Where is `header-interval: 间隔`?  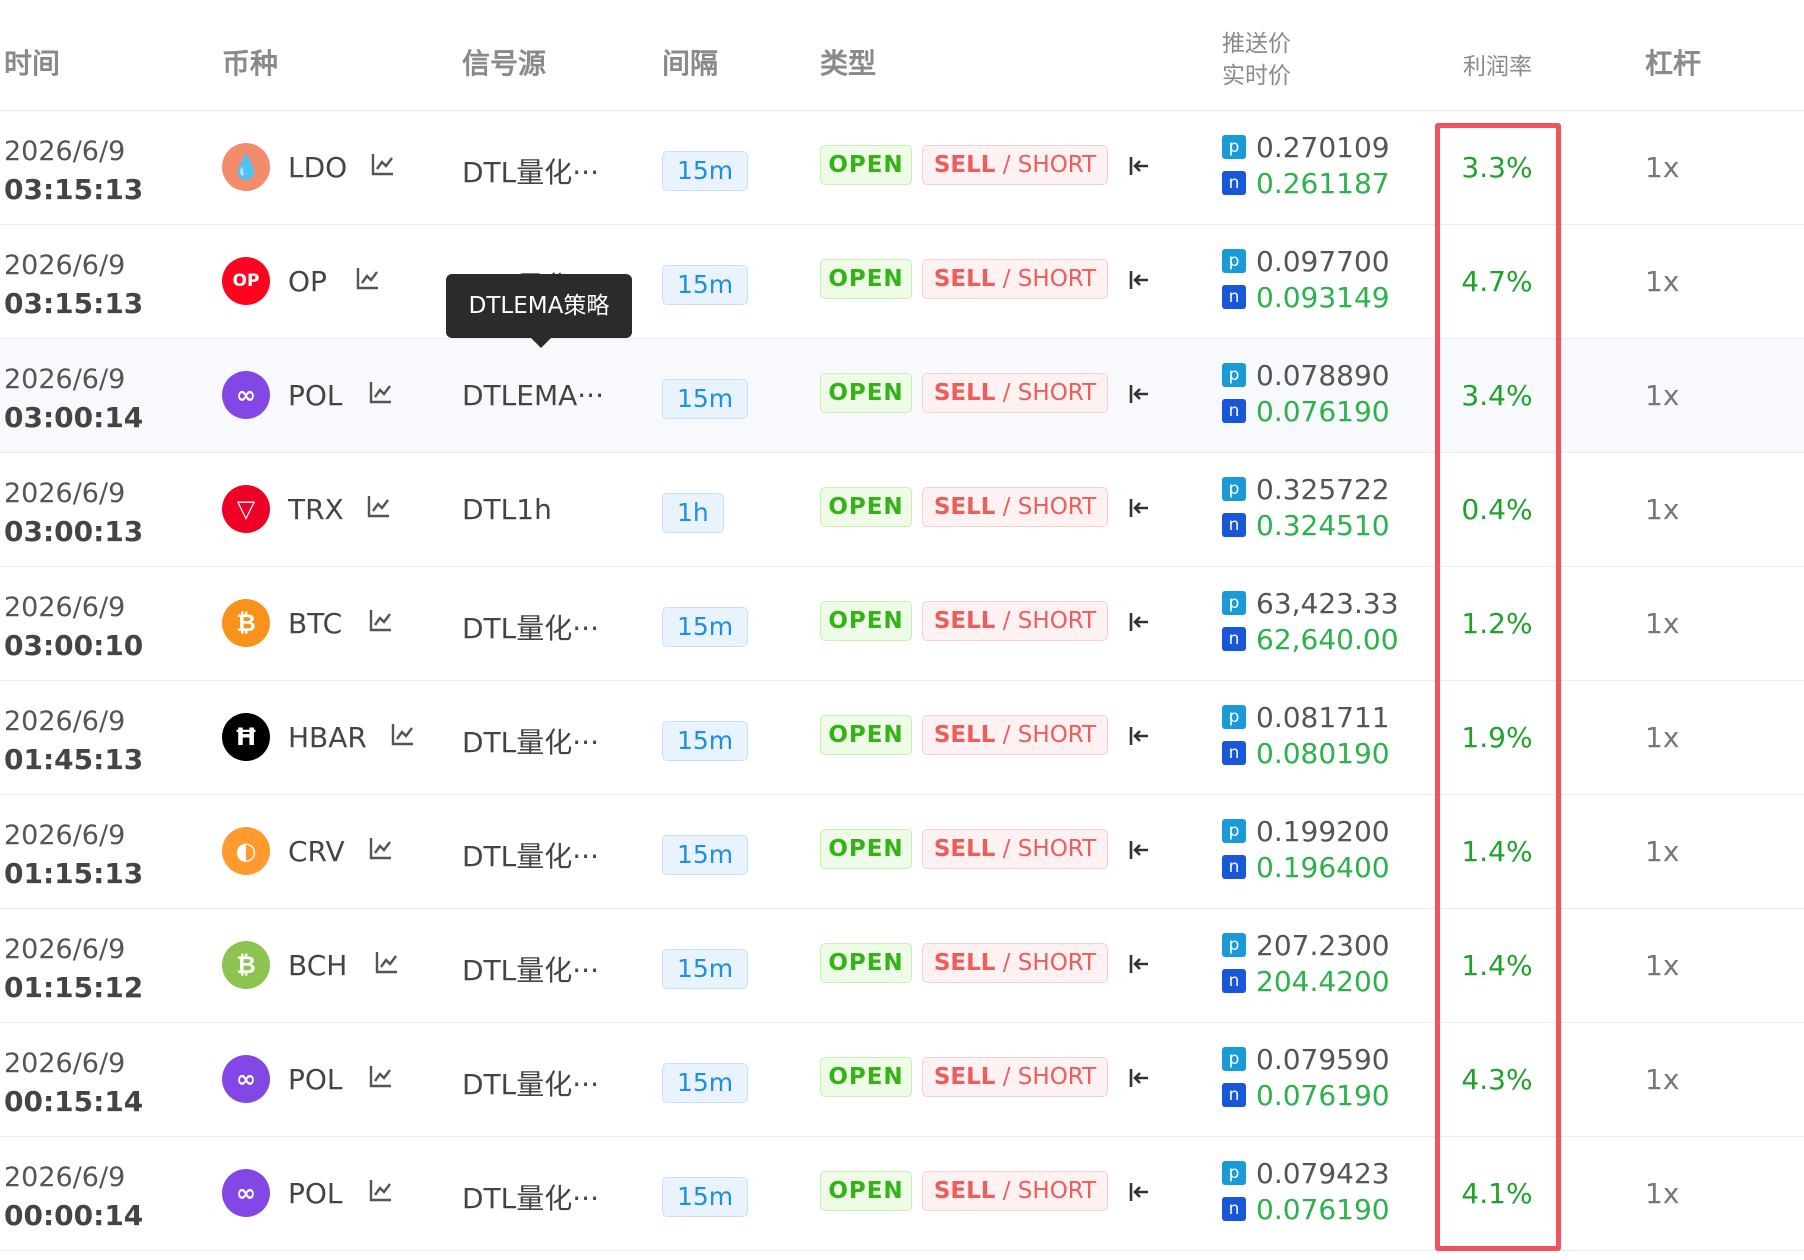
header-interval: 间隔 is located at coordinates (690, 63).